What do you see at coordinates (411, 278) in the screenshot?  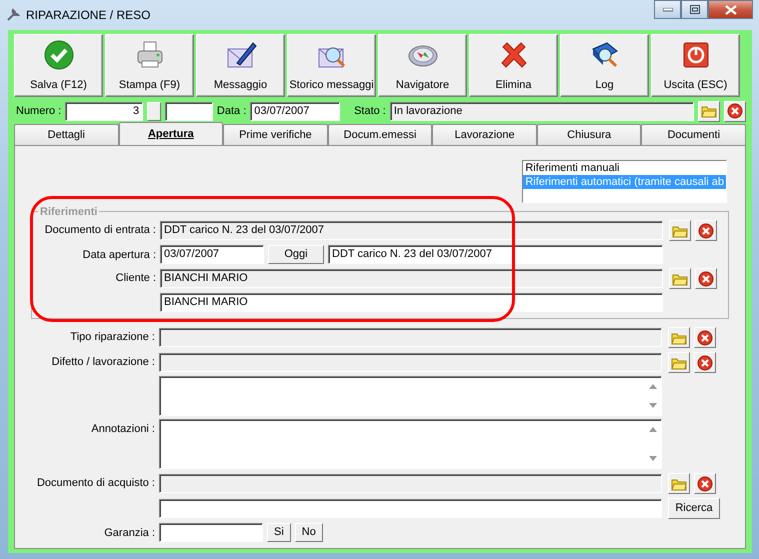 I see `readonly-field: BIANCHI MARIO` at bounding box center [411, 278].